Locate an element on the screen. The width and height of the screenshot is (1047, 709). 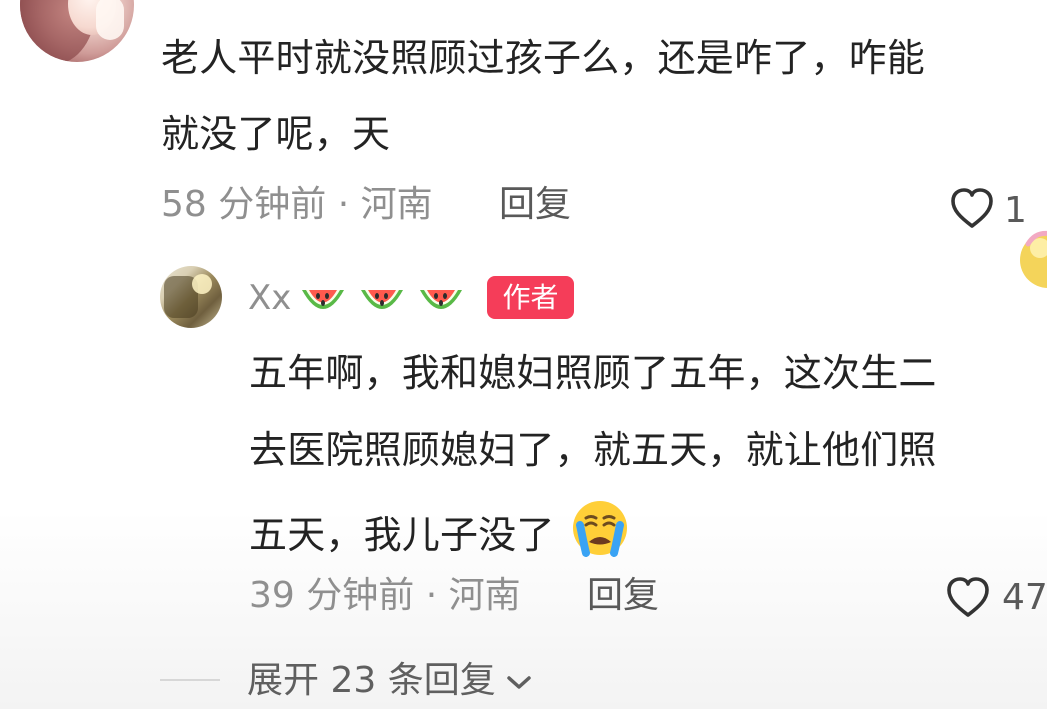
reply-avatar is located at coordinates (191, 297).